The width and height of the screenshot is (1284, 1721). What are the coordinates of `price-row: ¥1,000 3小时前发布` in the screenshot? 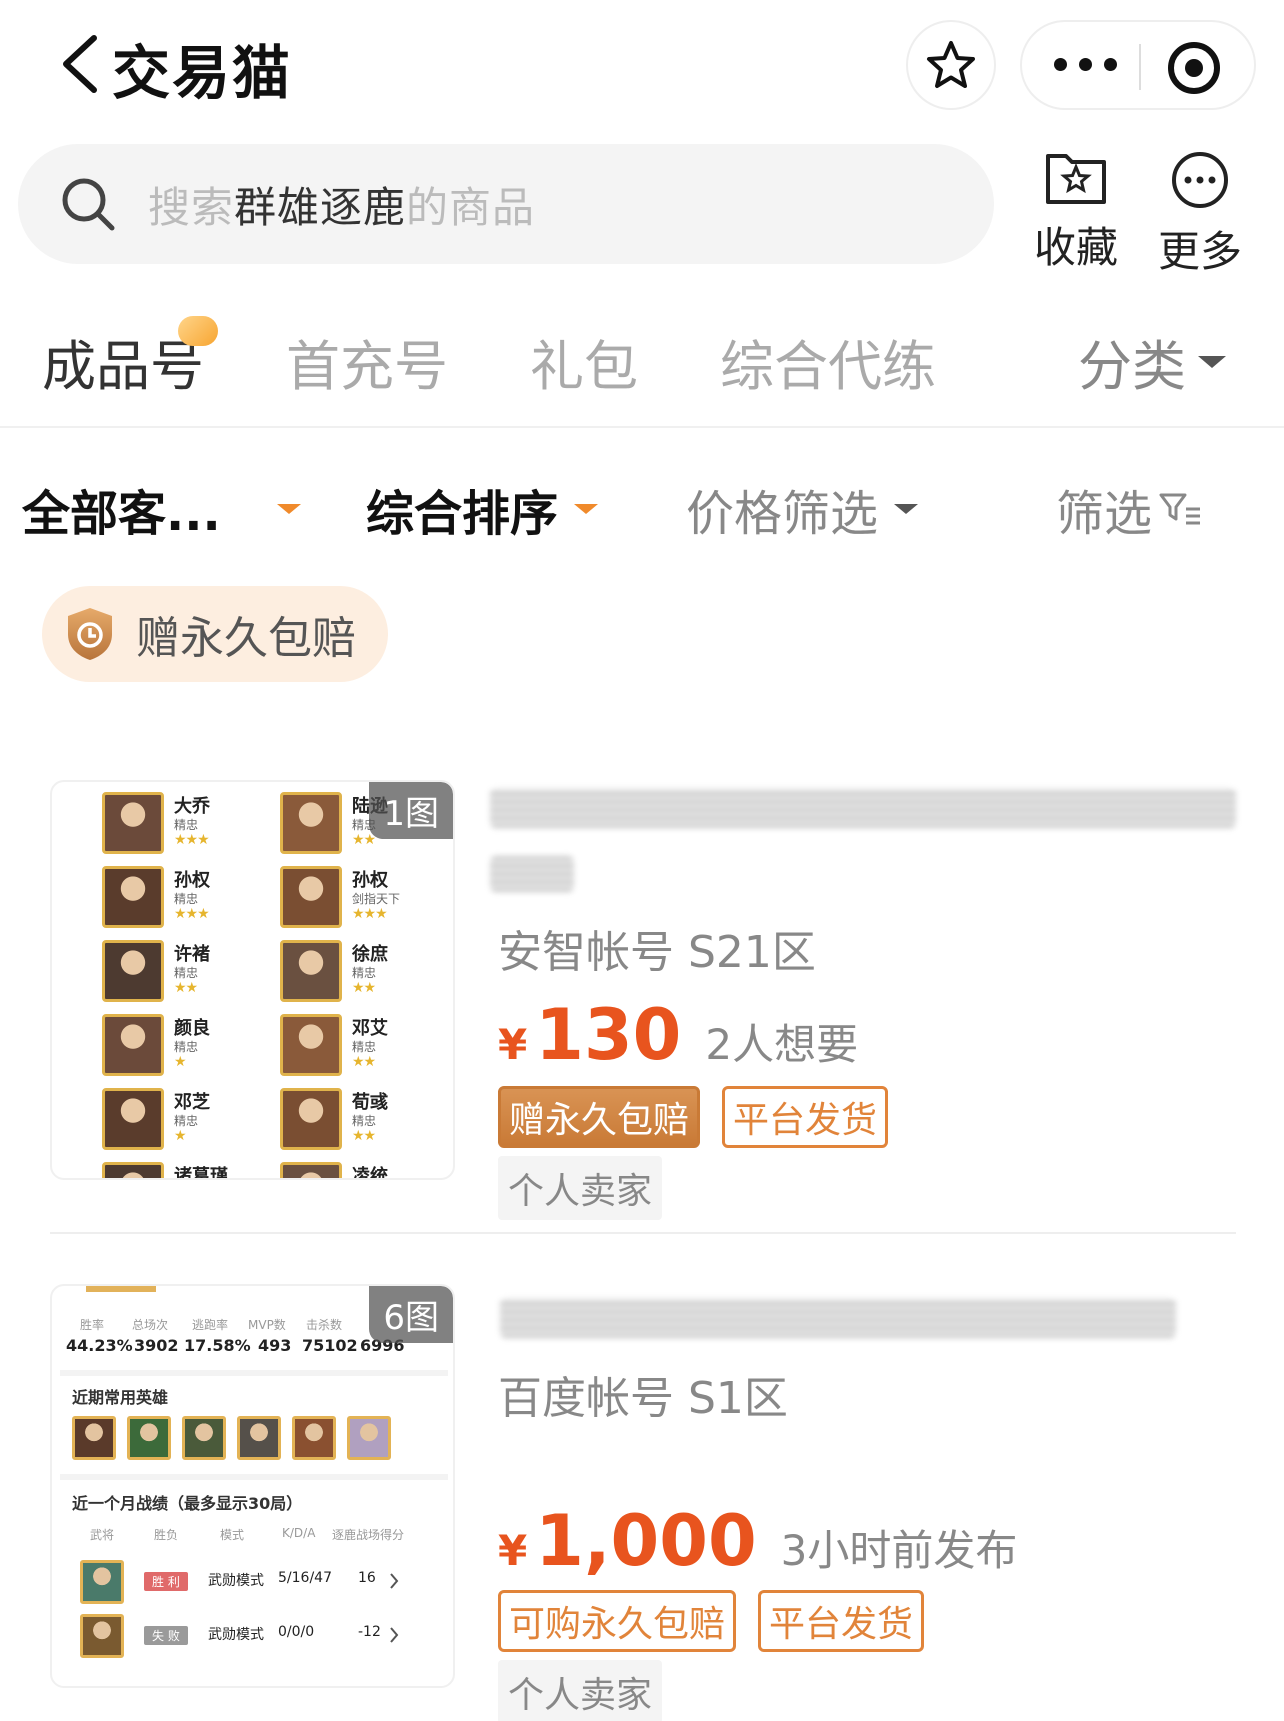 It's located at (753, 1541).